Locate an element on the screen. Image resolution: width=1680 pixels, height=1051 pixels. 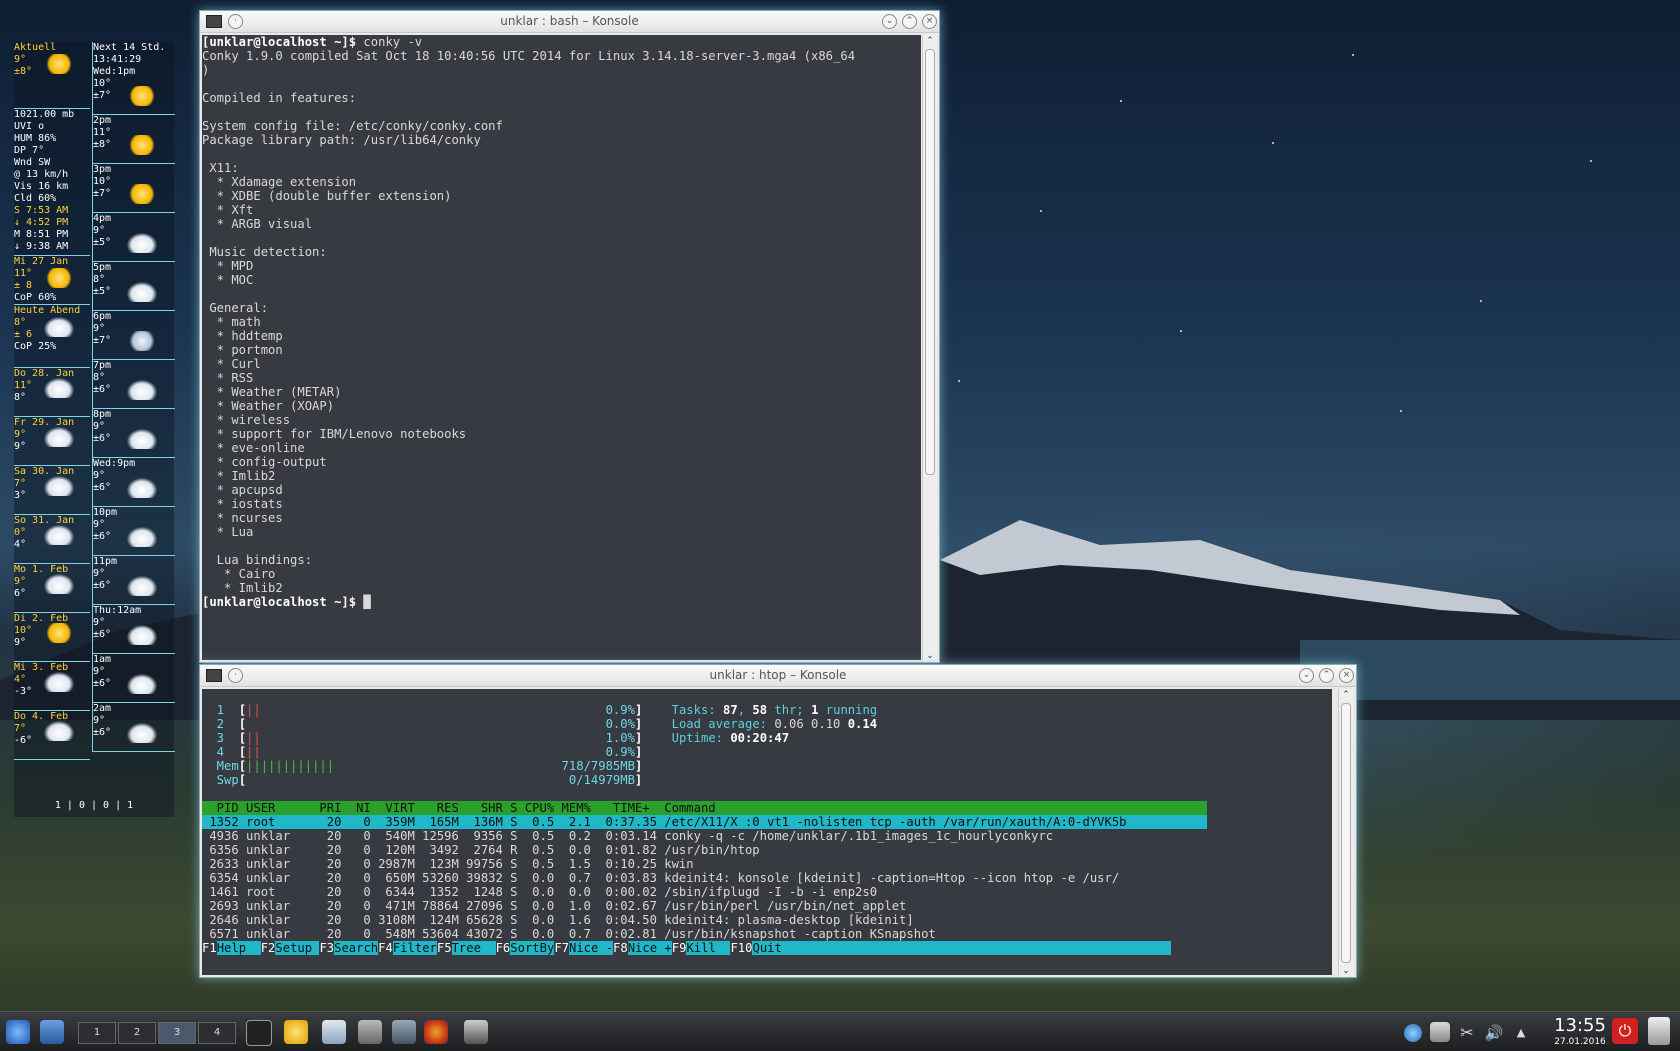
terminal-text: Compiled in features: is located at coordinates (279, 98).